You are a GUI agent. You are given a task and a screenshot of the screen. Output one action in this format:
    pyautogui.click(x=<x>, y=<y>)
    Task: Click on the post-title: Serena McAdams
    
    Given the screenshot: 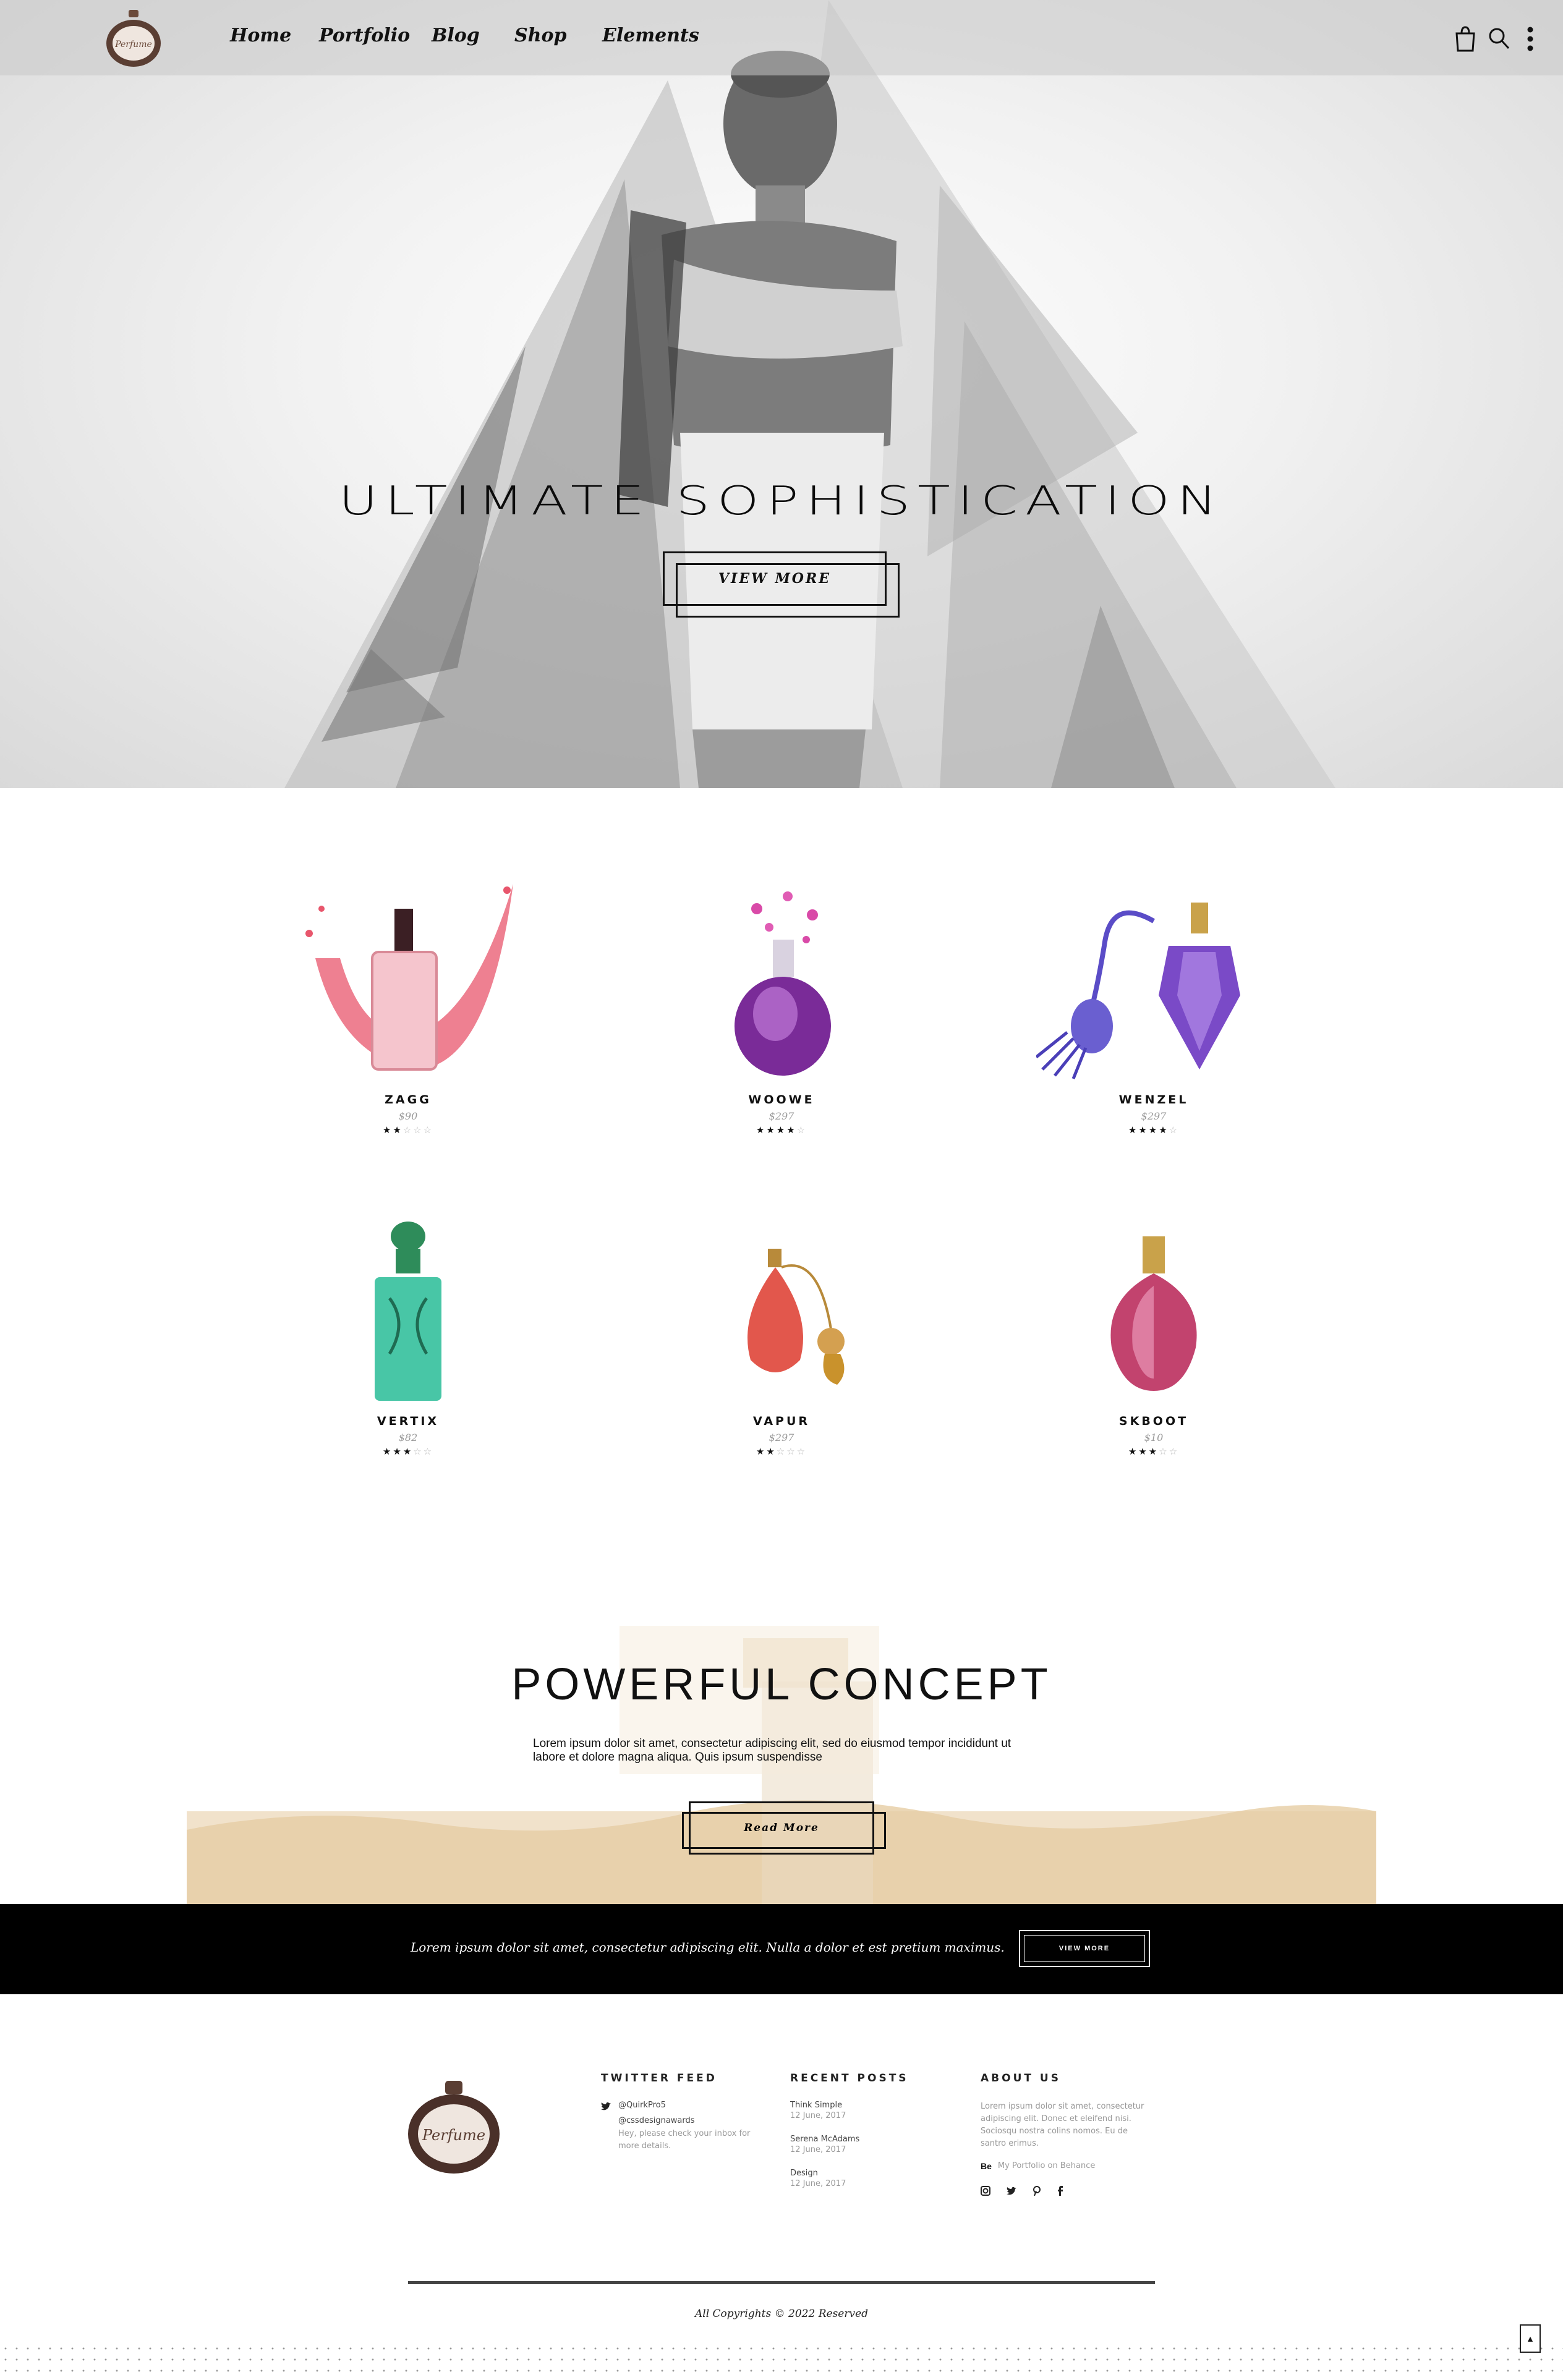 What is the action you would take?
    pyautogui.click(x=871, y=2139)
    